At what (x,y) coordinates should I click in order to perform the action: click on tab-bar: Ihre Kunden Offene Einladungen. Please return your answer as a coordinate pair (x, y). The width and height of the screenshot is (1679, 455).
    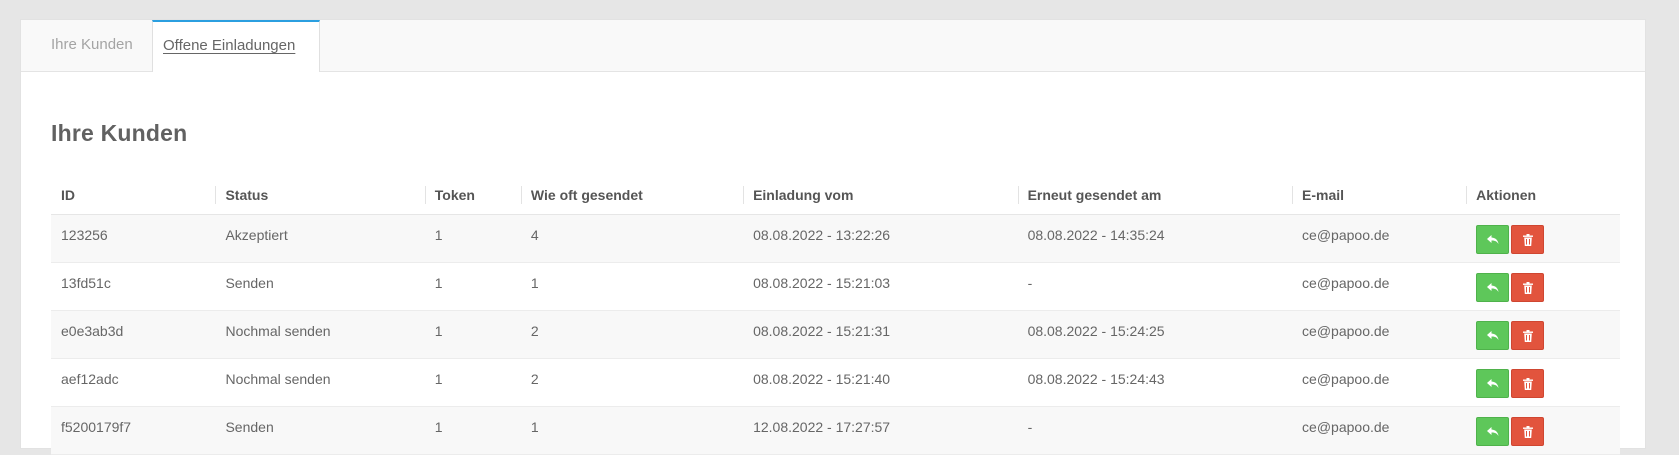
    Looking at the image, I should click on (833, 46).